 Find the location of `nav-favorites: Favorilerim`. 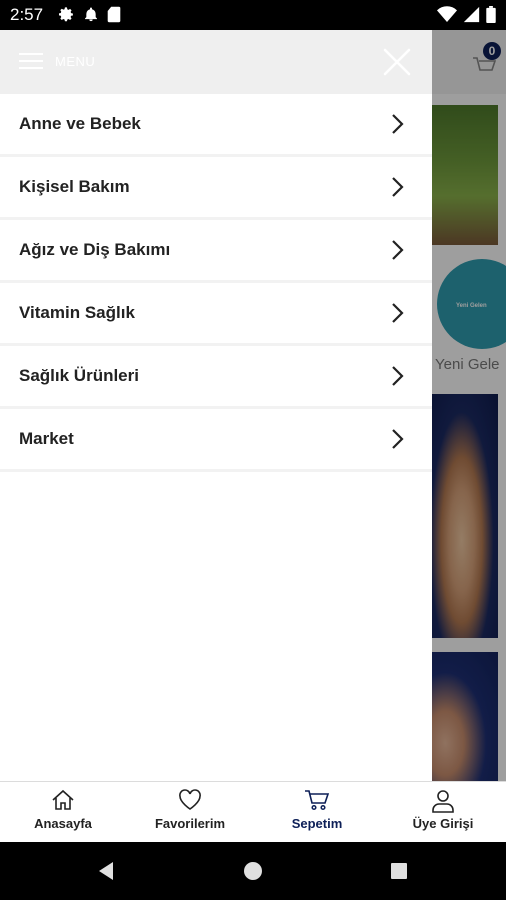

nav-favorites: Favorilerim is located at coordinates (190, 812).